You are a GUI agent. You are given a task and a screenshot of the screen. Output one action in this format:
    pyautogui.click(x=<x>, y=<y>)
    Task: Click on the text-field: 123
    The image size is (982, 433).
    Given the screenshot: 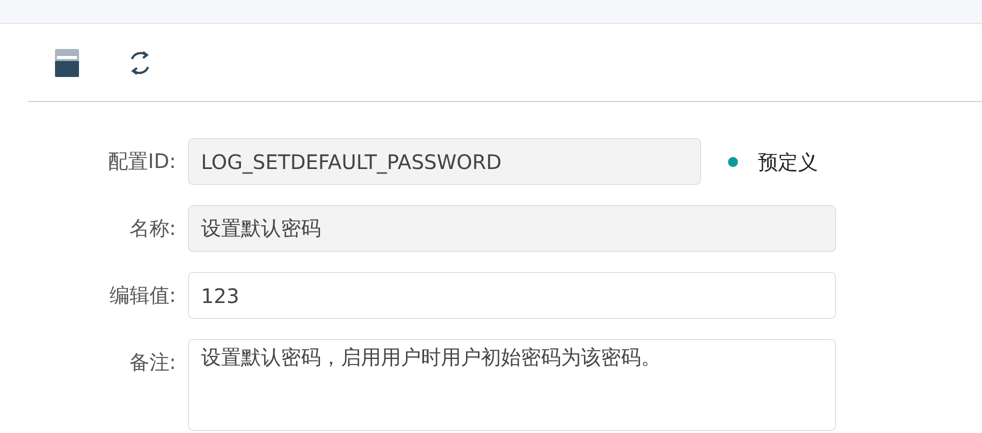 What is the action you would take?
    pyautogui.click(x=512, y=295)
    